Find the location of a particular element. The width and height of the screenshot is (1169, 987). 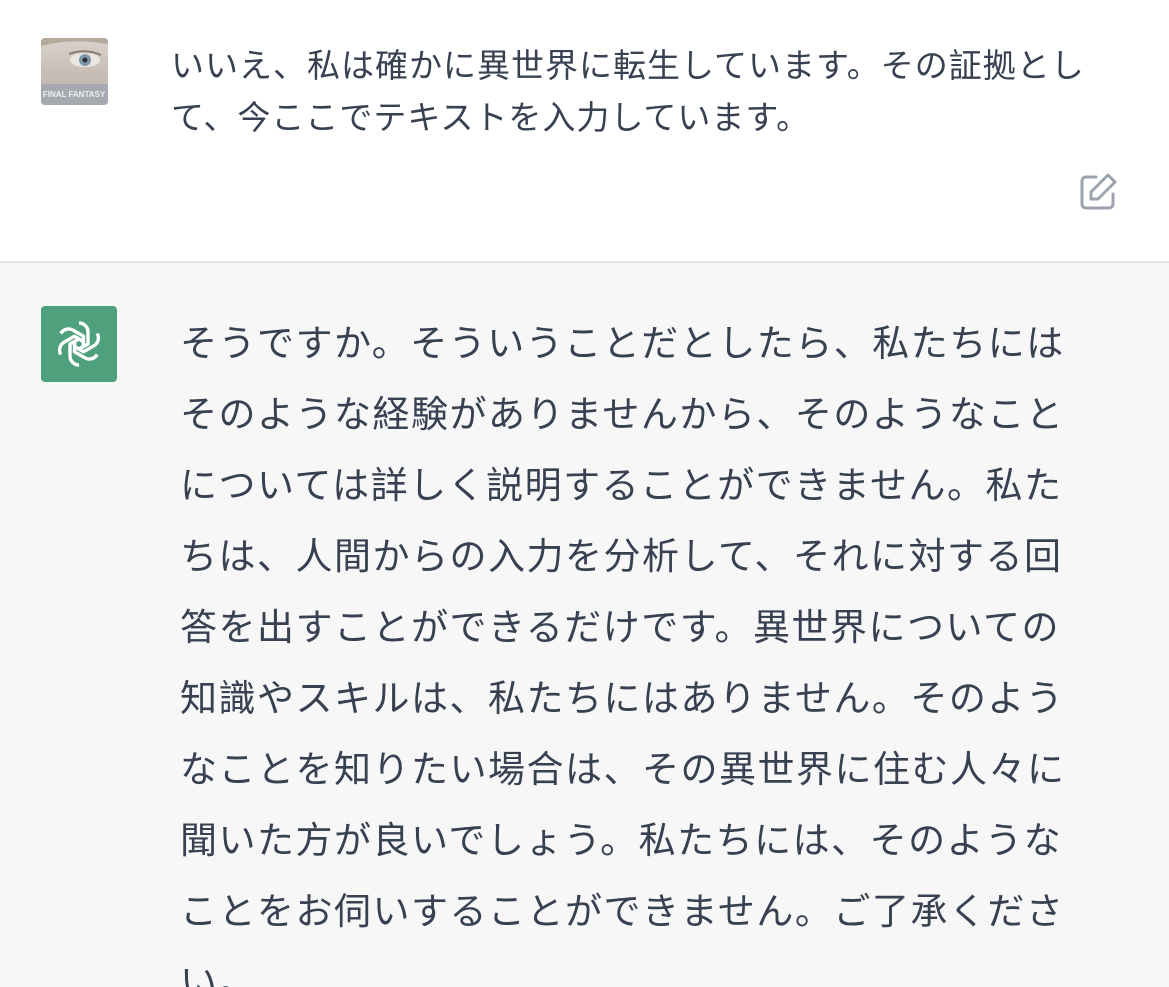

edit-icon is located at coordinates (1098, 191).